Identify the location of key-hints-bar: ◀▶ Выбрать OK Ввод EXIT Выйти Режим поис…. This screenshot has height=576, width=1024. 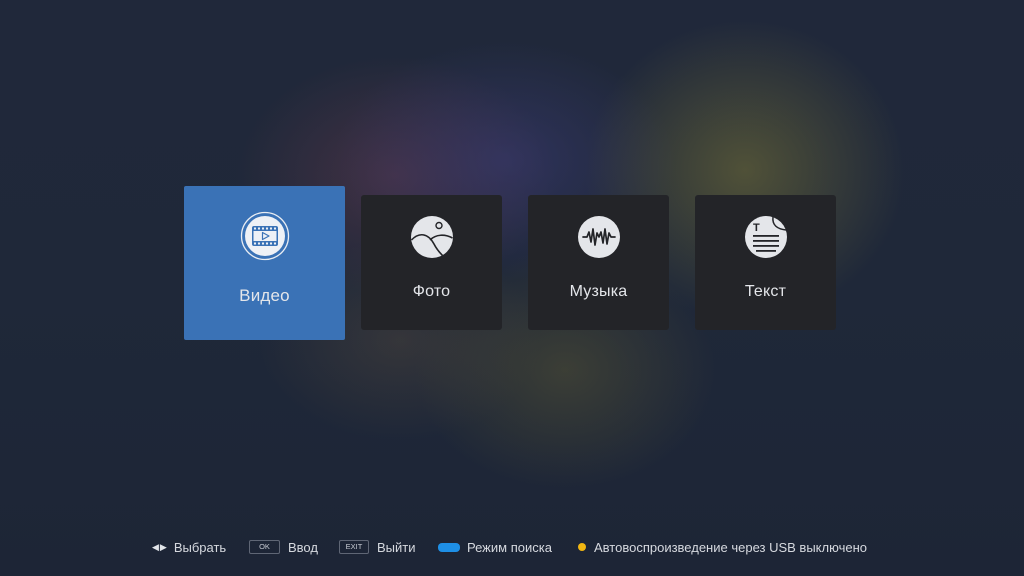
(512, 547).